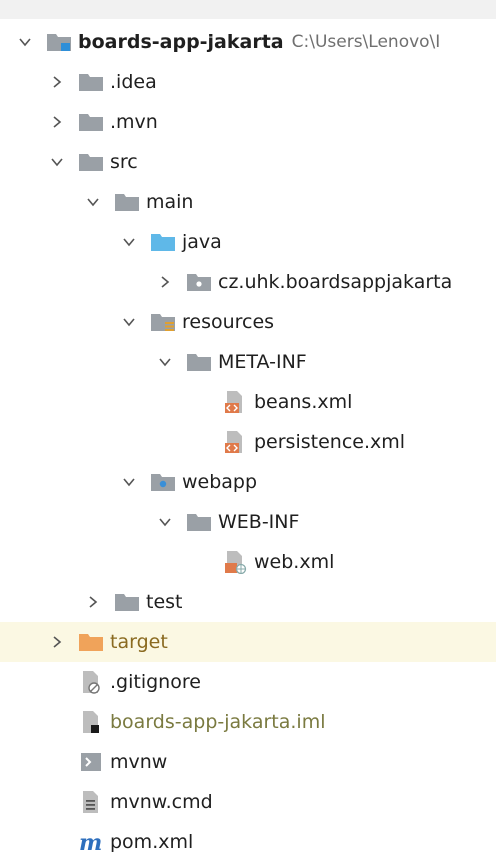  Describe the element at coordinates (262, 362) in the screenshot. I see `tree-label: META-INF` at that location.